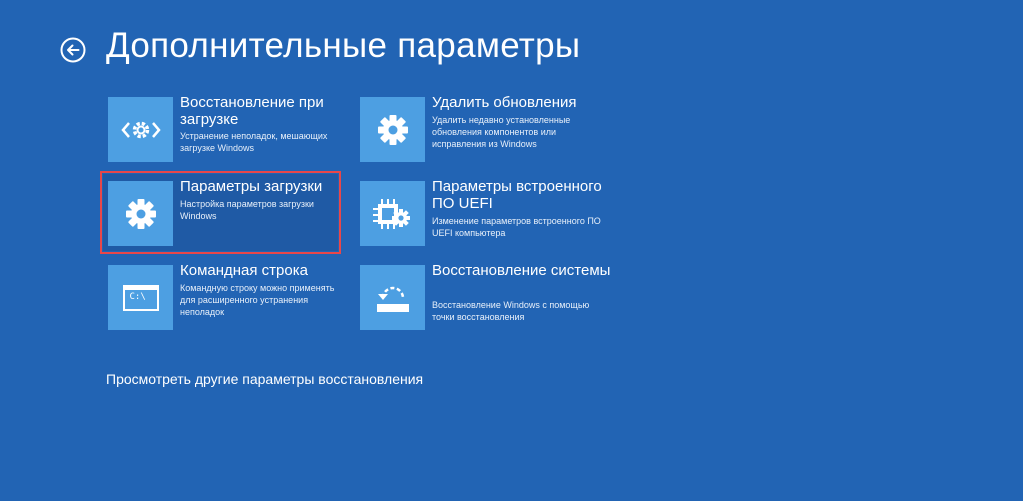 The height and width of the screenshot is (501, 1023). I want to click on command-prompt-icon: C:\, so click(140, 297).